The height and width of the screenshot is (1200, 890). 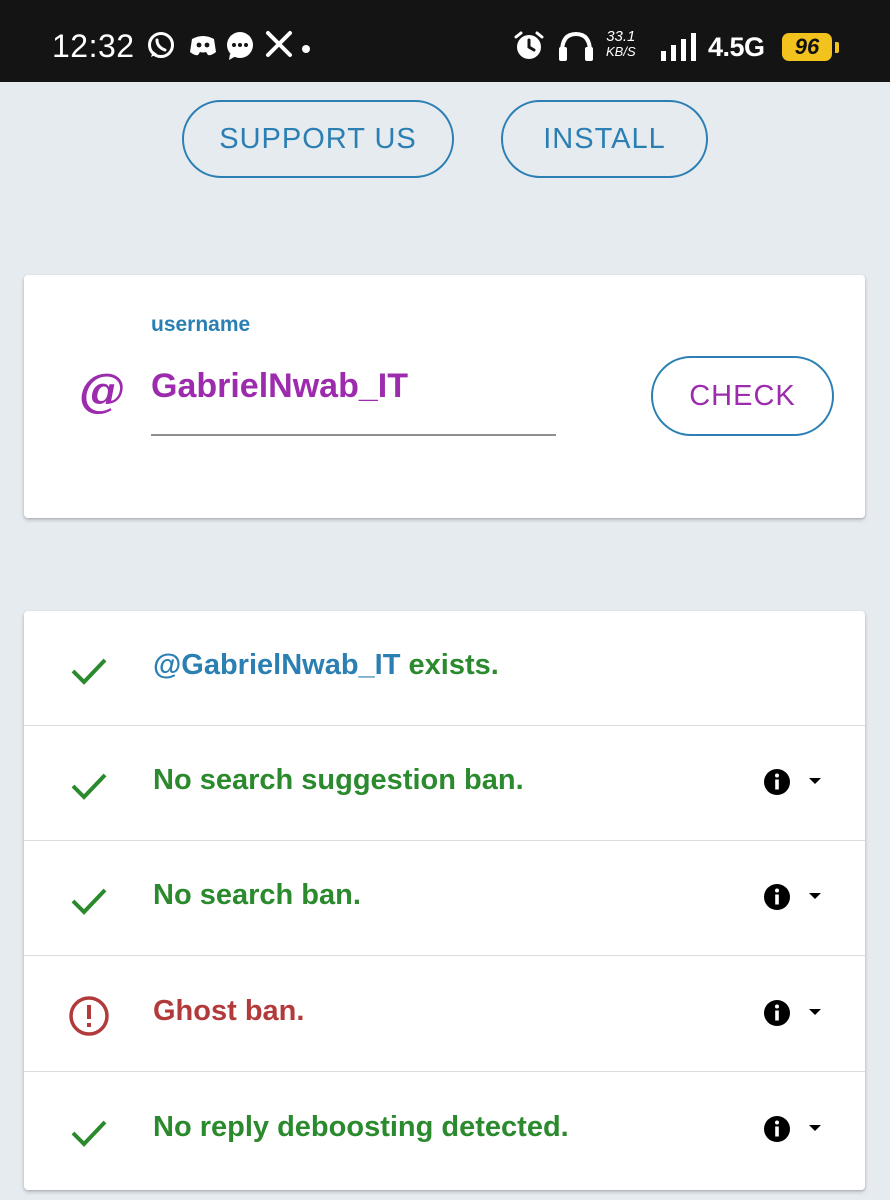 I want to click on result-text: Ghost ban., so click(x=229, y=1011).